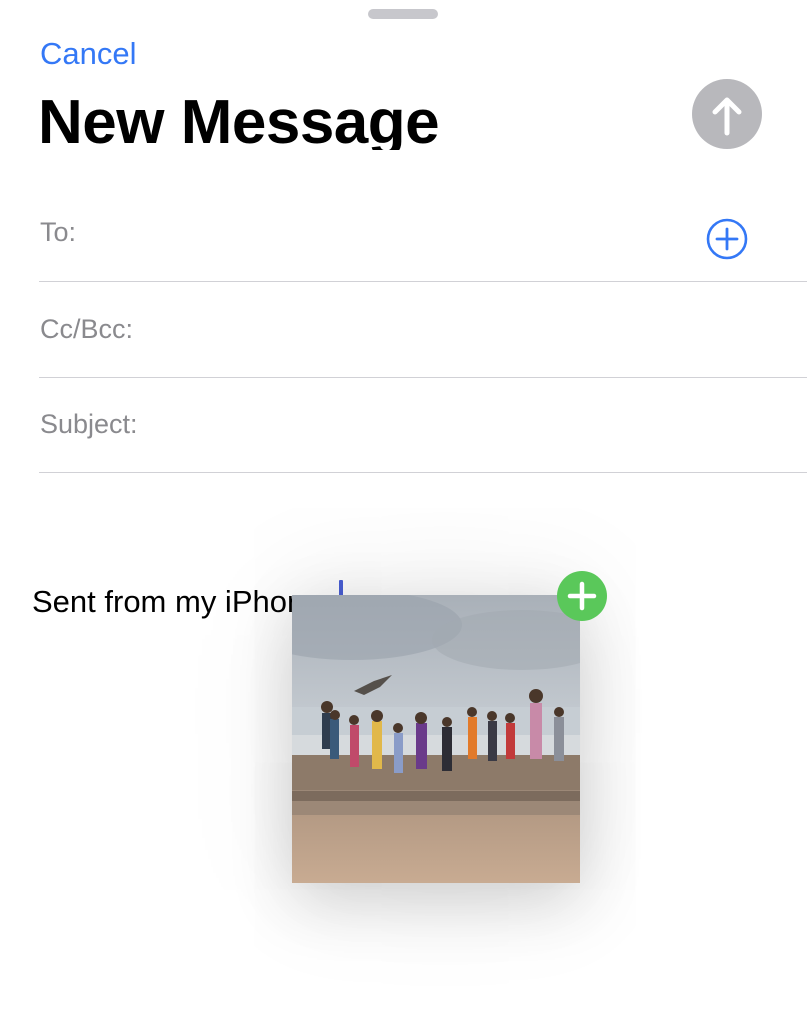  I want to click on message-body-signature: Sent from my iPhone, so click(176, 602).